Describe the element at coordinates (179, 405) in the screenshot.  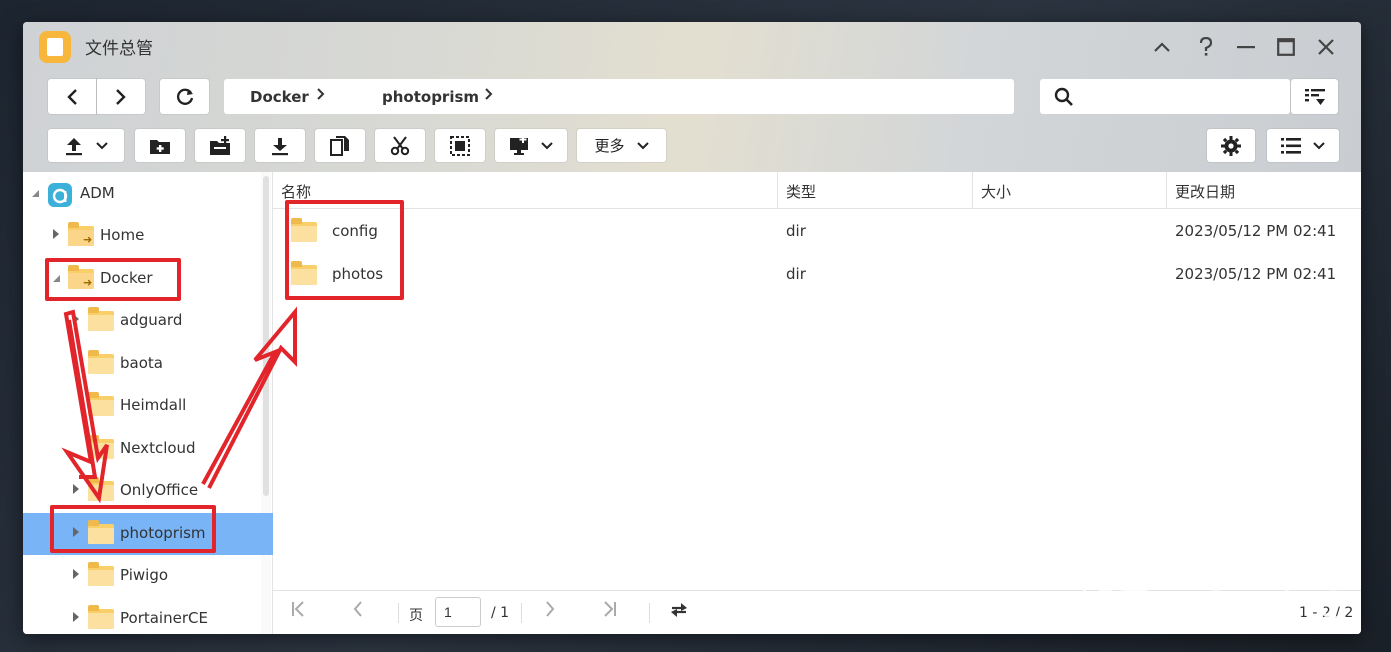
I see `annotation-arrows` at that location.